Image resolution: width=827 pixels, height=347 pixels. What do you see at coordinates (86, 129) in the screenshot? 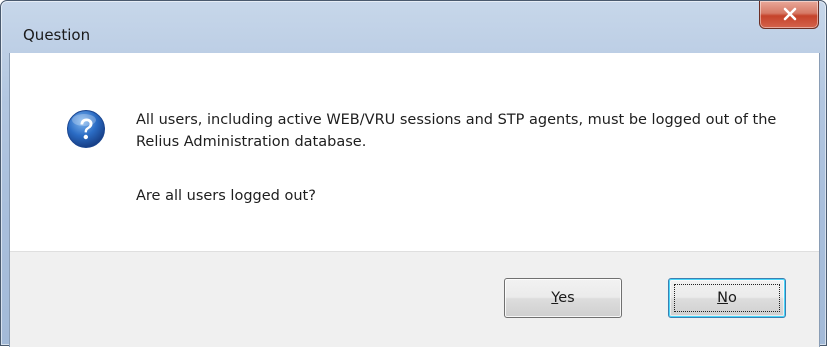
I see `question-icon` at bounding box center [86, 129].